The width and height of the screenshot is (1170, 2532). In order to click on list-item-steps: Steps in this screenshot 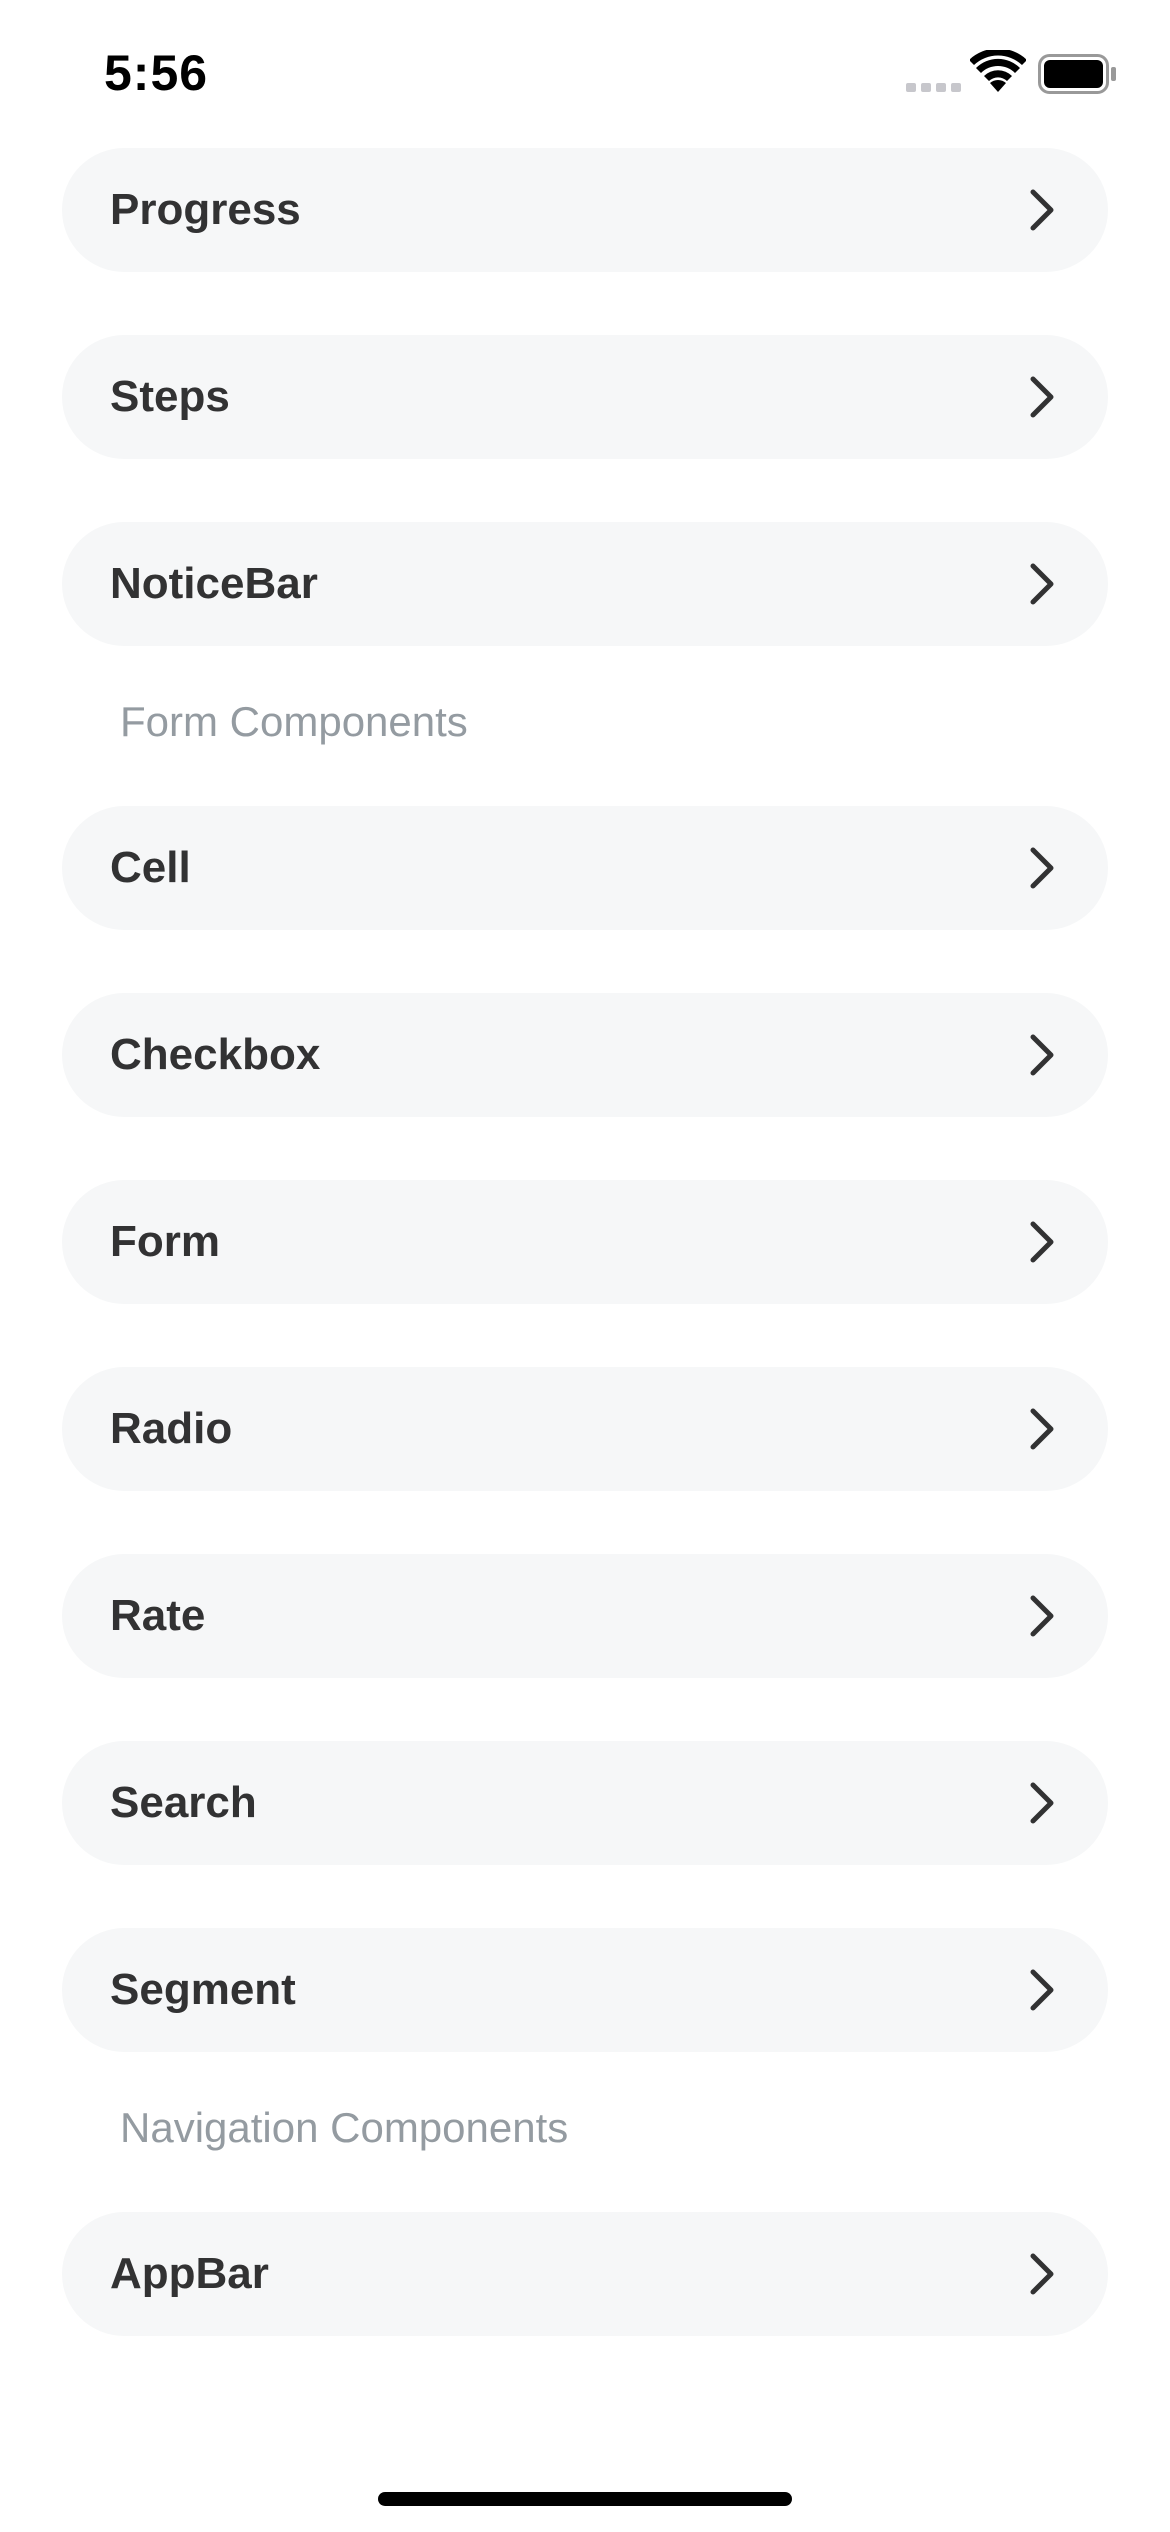, I will do `click(585, 397)`.